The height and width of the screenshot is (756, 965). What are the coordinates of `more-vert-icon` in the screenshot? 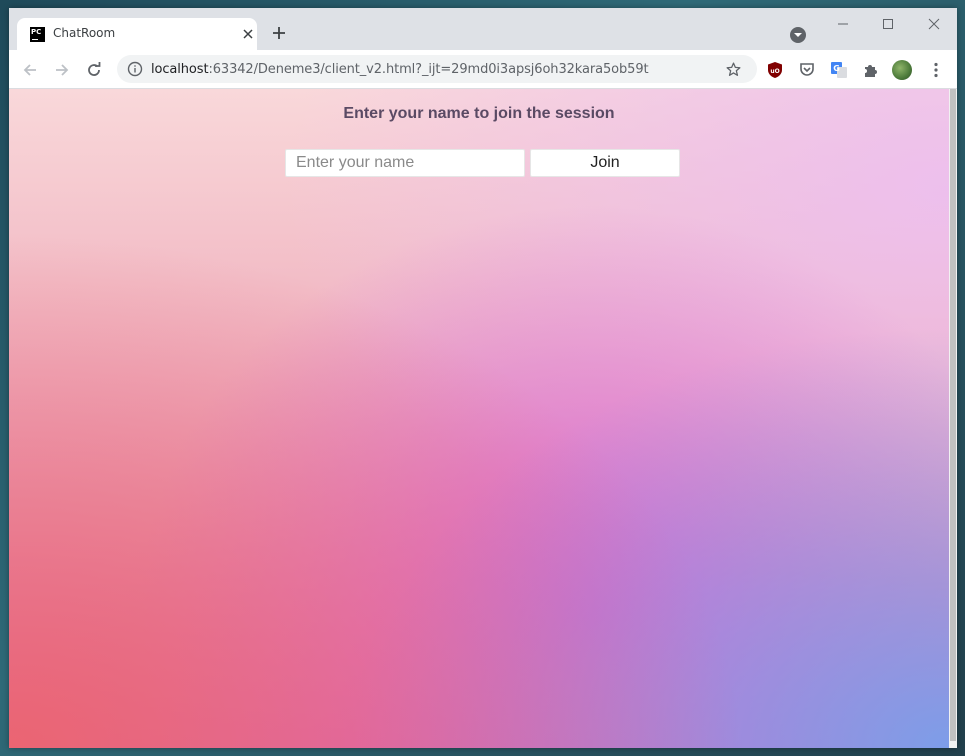 It's located at (936, 70).